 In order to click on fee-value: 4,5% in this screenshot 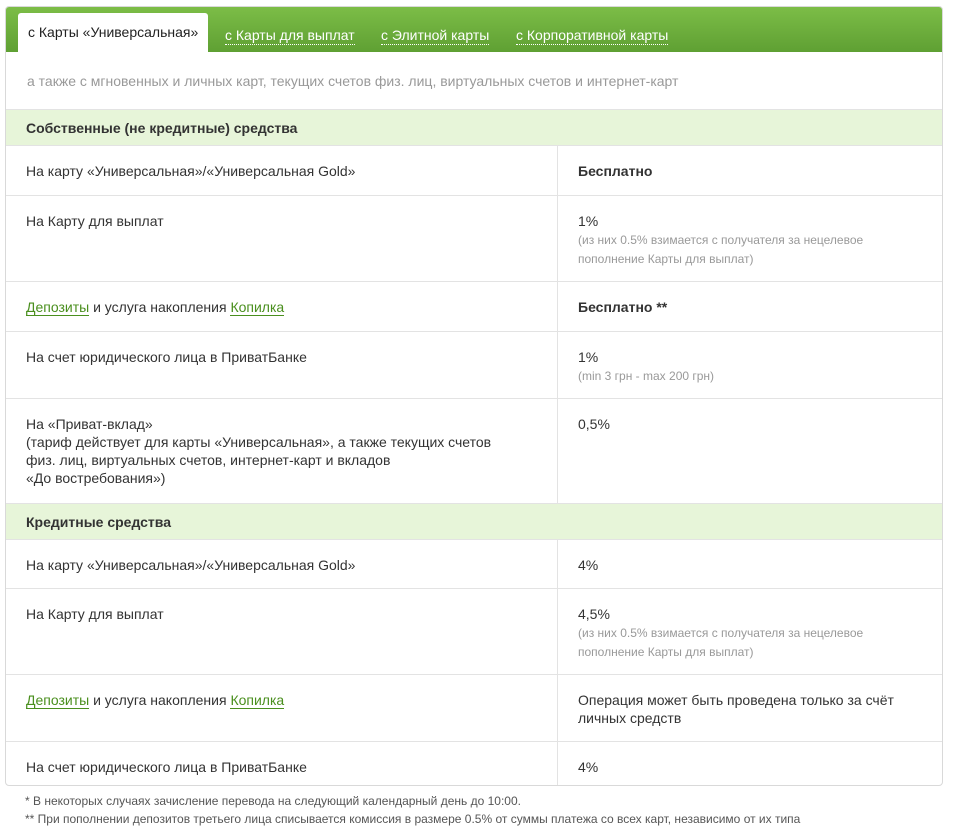, I will do `click(594, 614)`.